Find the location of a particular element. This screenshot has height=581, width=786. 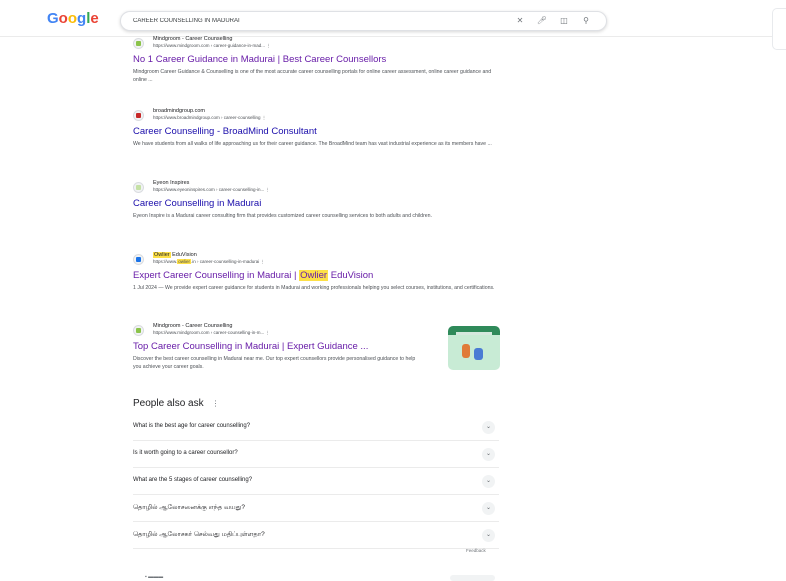

side-panel-edge is located at coordinates (779, 29).